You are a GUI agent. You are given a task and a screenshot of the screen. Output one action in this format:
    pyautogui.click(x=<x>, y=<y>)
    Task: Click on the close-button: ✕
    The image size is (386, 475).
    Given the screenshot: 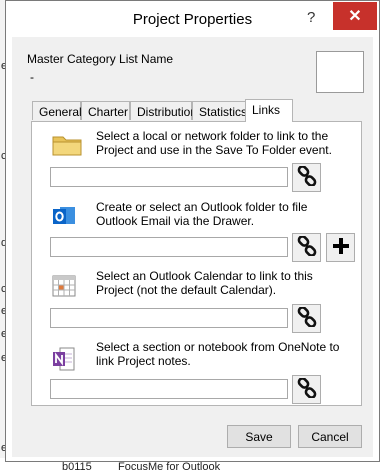 What is the action you would take?
    pyautogui.click(x=355, y=16)
    